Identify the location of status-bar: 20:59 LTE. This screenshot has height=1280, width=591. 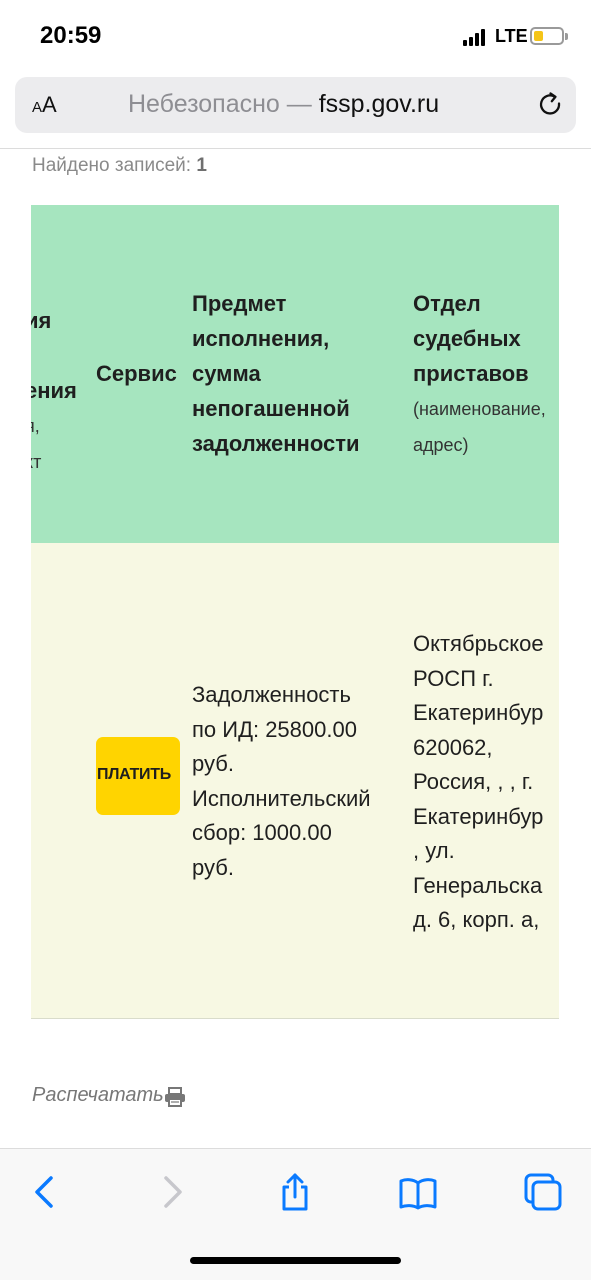
(295, 36).